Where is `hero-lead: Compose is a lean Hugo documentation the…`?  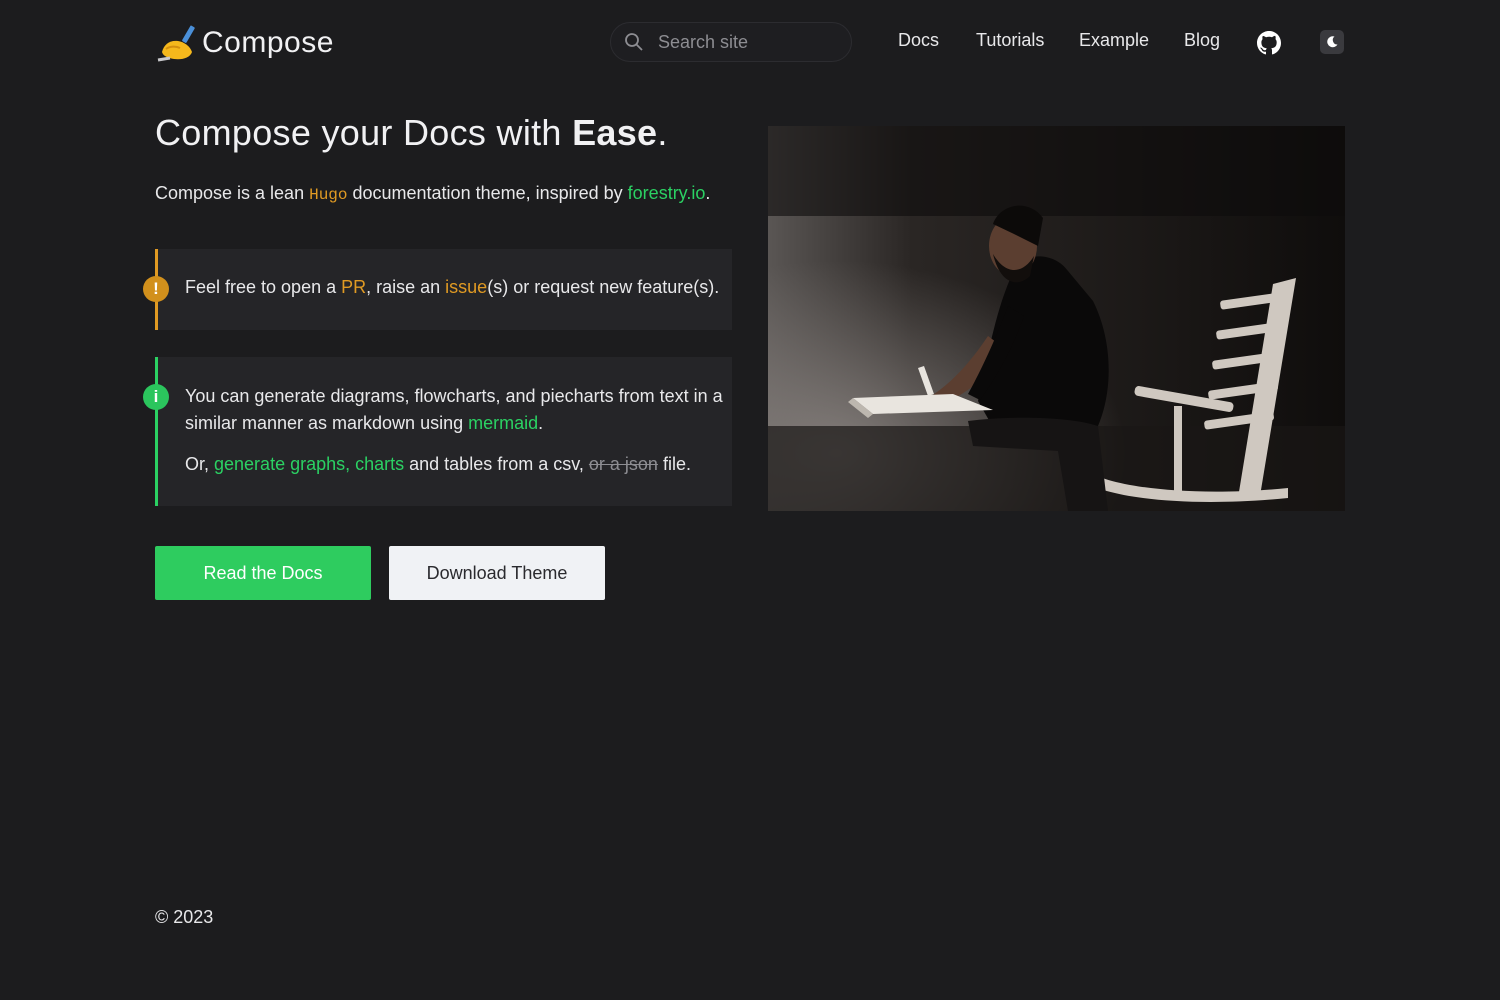 hero-lead: Compose is a lean Hugo documentation the… is located at coordinates (432, 193).